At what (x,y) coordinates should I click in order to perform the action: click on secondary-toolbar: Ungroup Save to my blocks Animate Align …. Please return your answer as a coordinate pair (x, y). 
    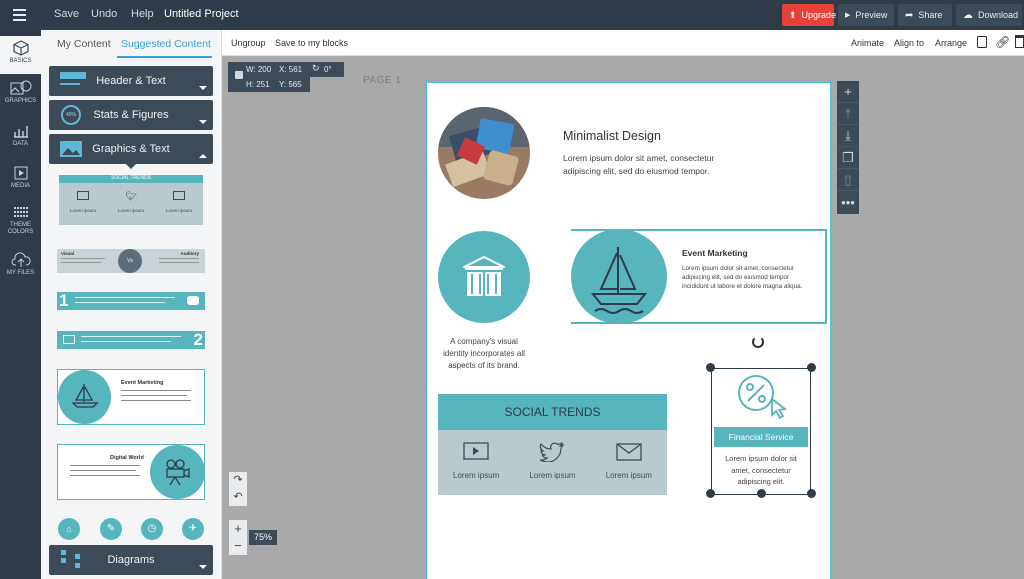
    Looking at the image, I should click on (623, 43).